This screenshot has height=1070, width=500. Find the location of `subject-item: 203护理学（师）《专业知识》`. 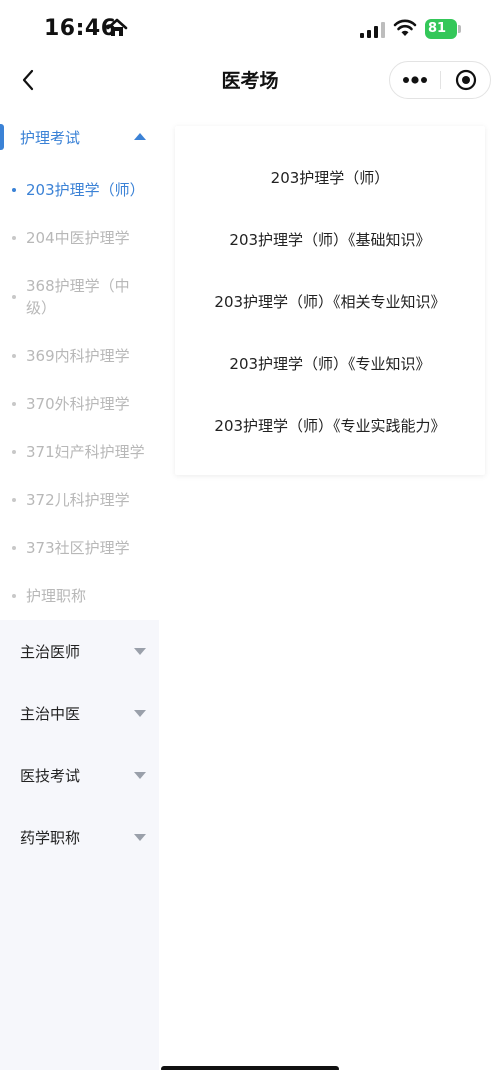

subject-item: 203护理学（师）《专业知识》 is located at coordinates (330, 363).